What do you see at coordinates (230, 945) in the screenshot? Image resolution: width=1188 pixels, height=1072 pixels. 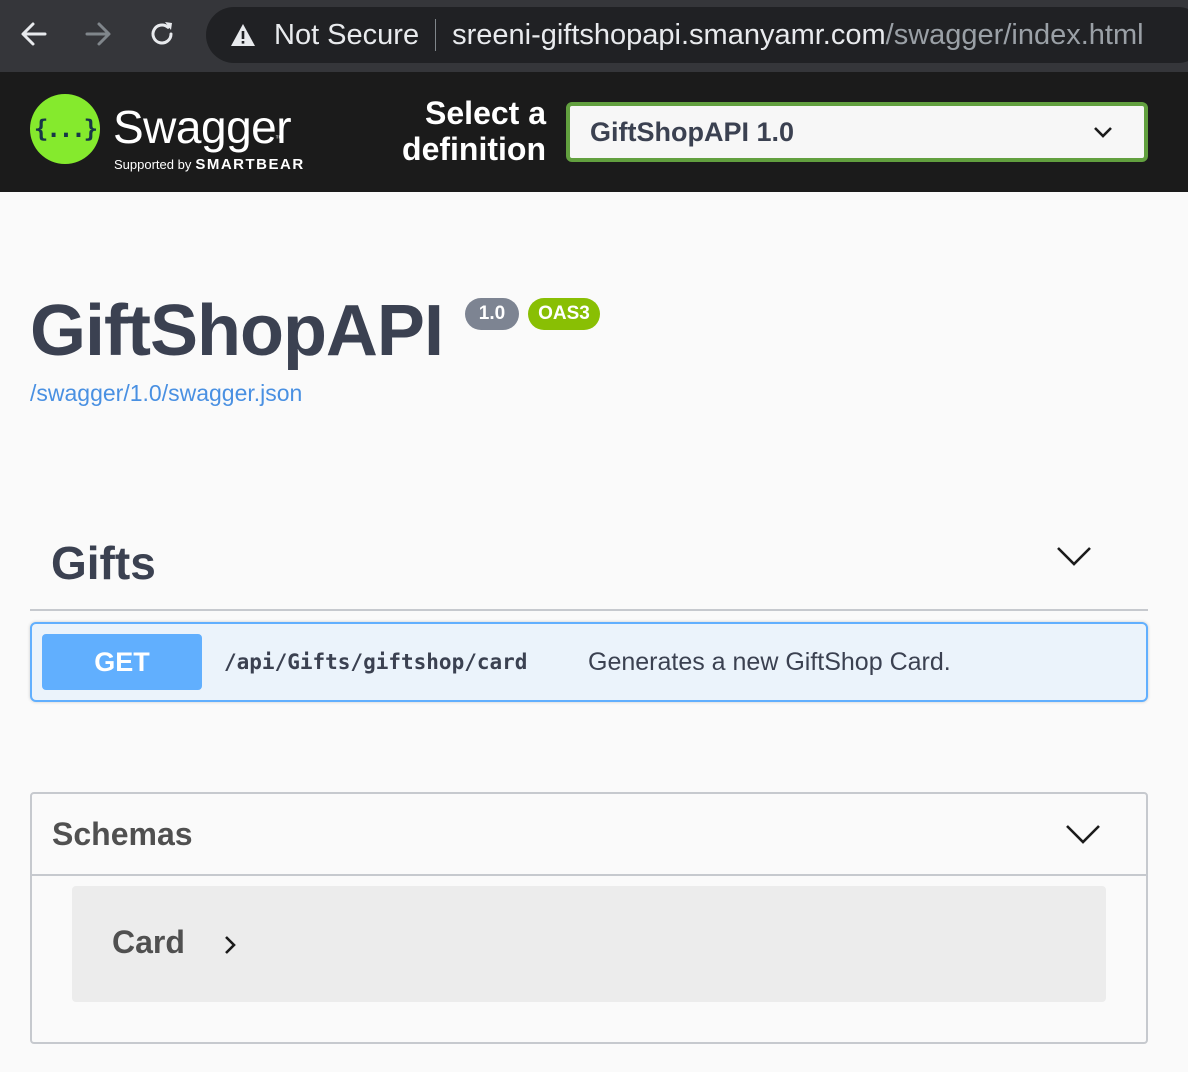 I see `chevron-right-icon` at bounding box center [230, 945].